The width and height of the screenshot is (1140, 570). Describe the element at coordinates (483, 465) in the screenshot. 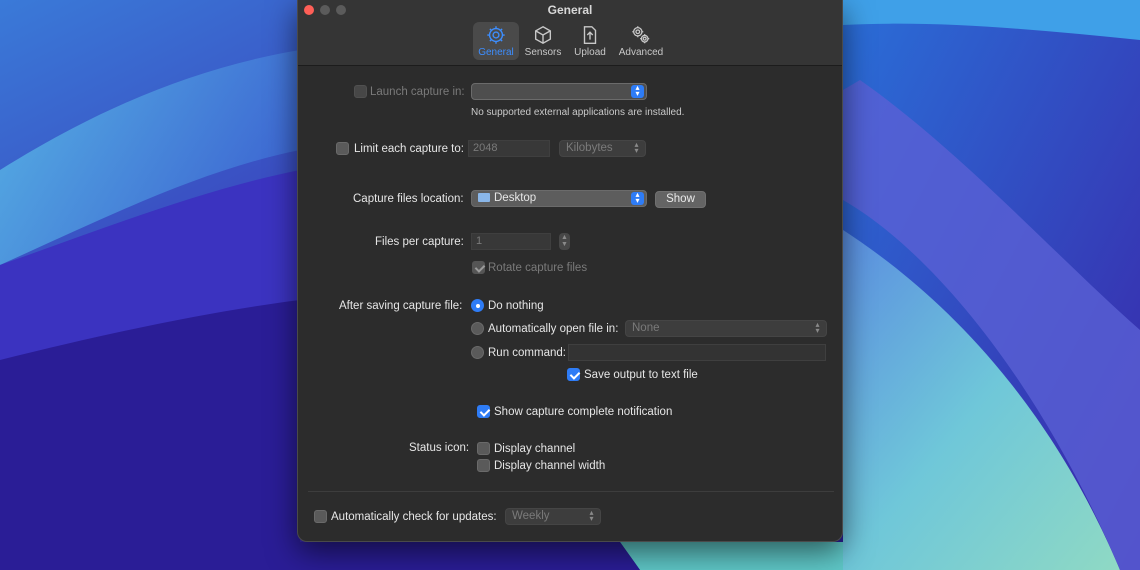

I see `display-channel-width-checkbox` at that location.